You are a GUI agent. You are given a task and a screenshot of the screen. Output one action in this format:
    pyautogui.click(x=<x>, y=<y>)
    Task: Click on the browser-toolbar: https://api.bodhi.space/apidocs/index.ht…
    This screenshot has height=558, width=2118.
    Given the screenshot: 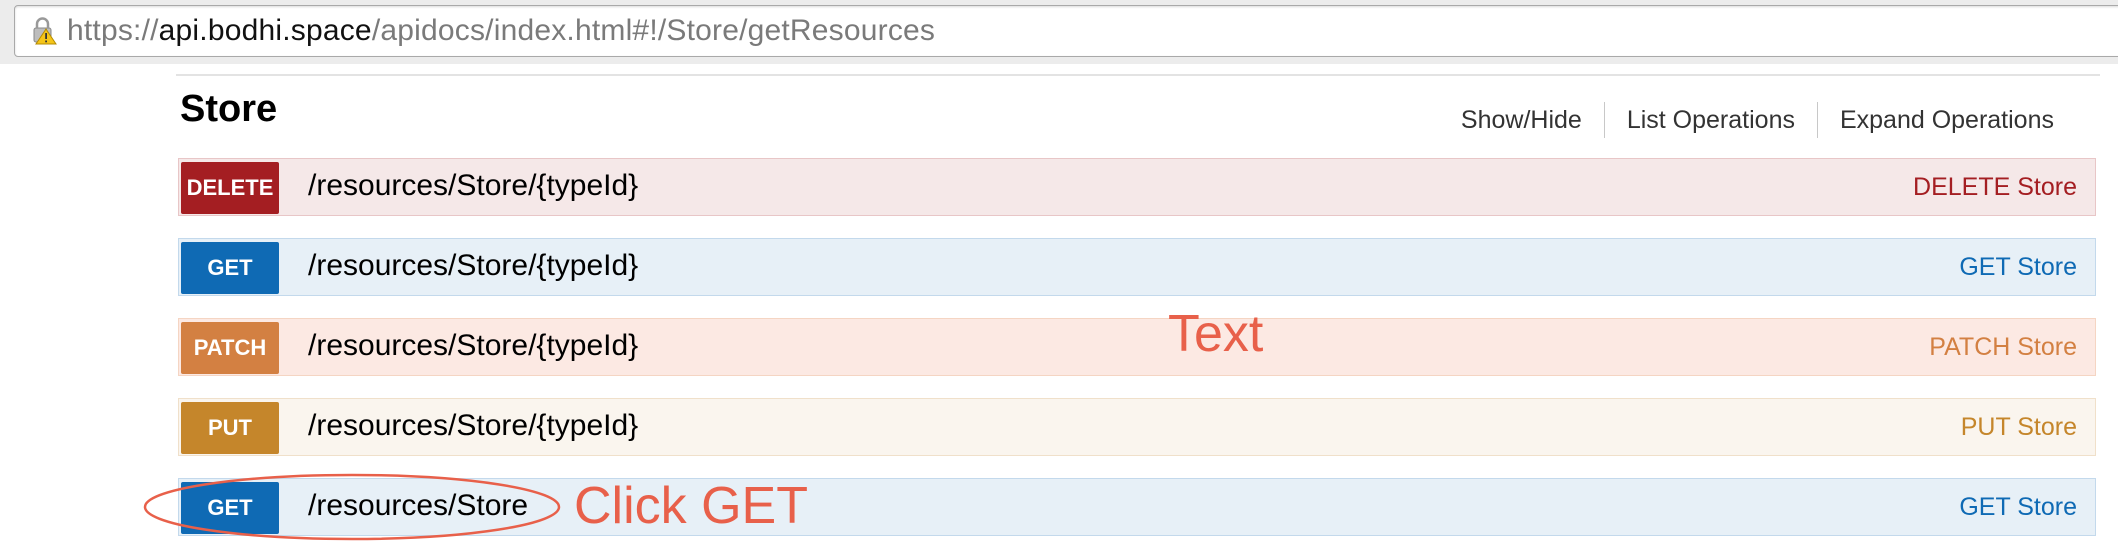 What is the action you would take?
    pyautogui.click(x=1059, y=32)
    